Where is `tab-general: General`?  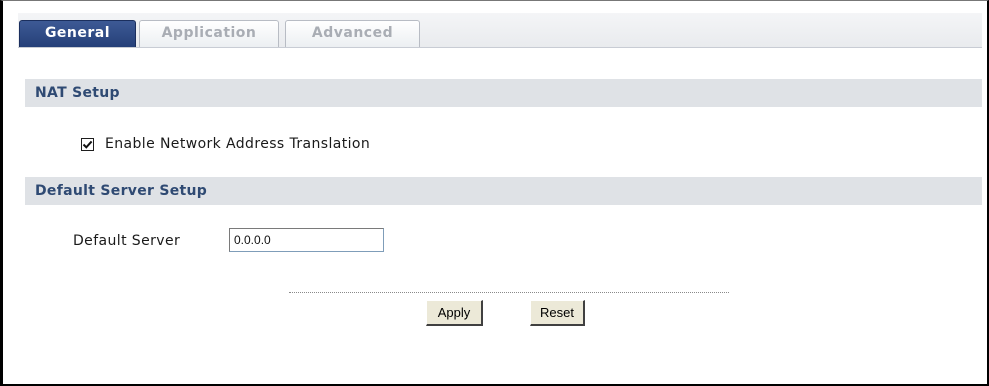
tab-general: General is located at coordinates (77, 33).